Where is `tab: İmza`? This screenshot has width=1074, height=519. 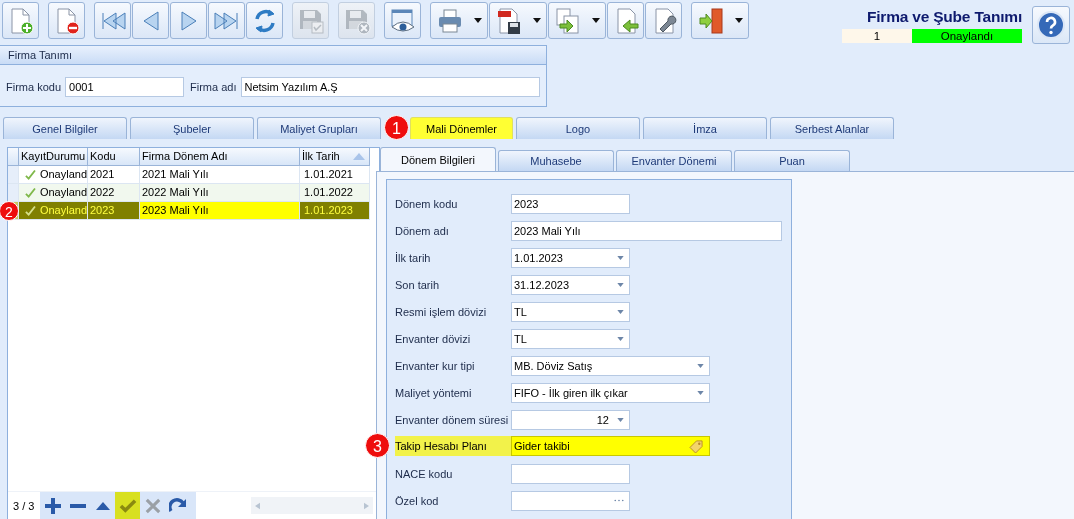 tab: İmza is located at coordinates (705, 128).